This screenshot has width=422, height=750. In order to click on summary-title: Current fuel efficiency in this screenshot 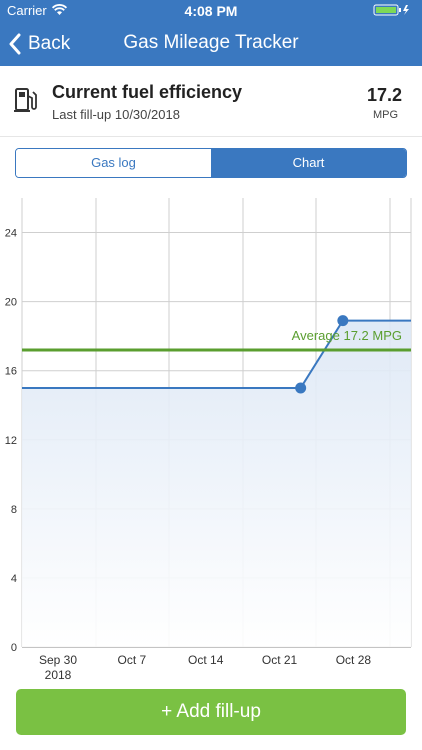, I will do `click(147, 92)`.